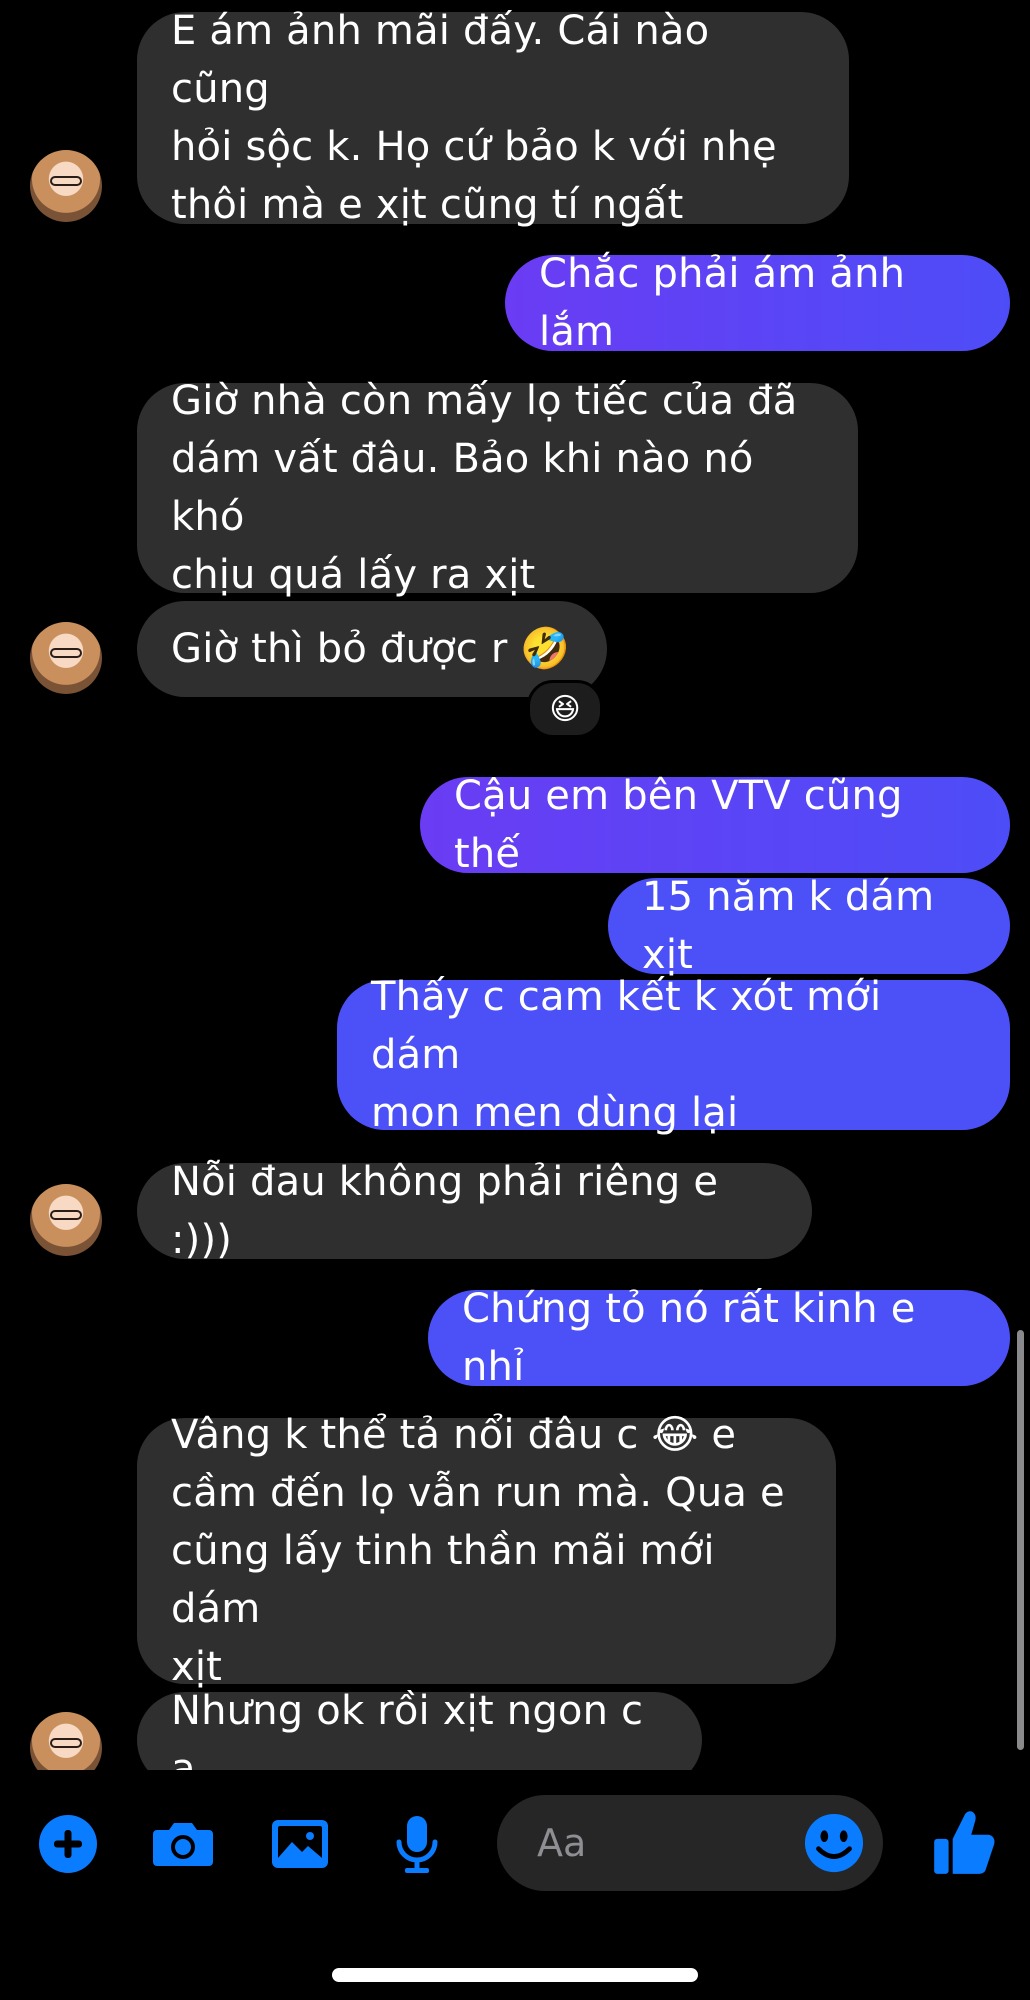 The width and height of the screenshot is (1030, 2000). Describe the element at coordinates (68, 1844) in the screenshot. I see `plus-icon` at that location.